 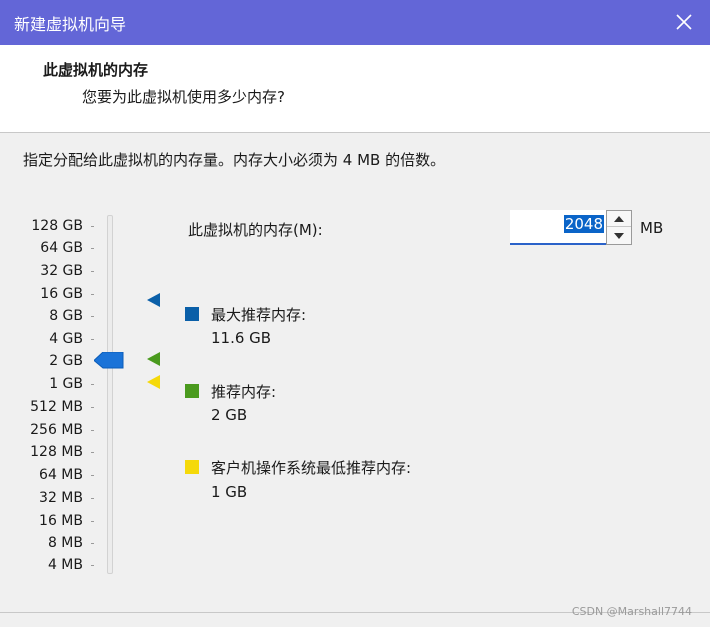 I want to click on memory-slider-track, so click(x=110, y=394).